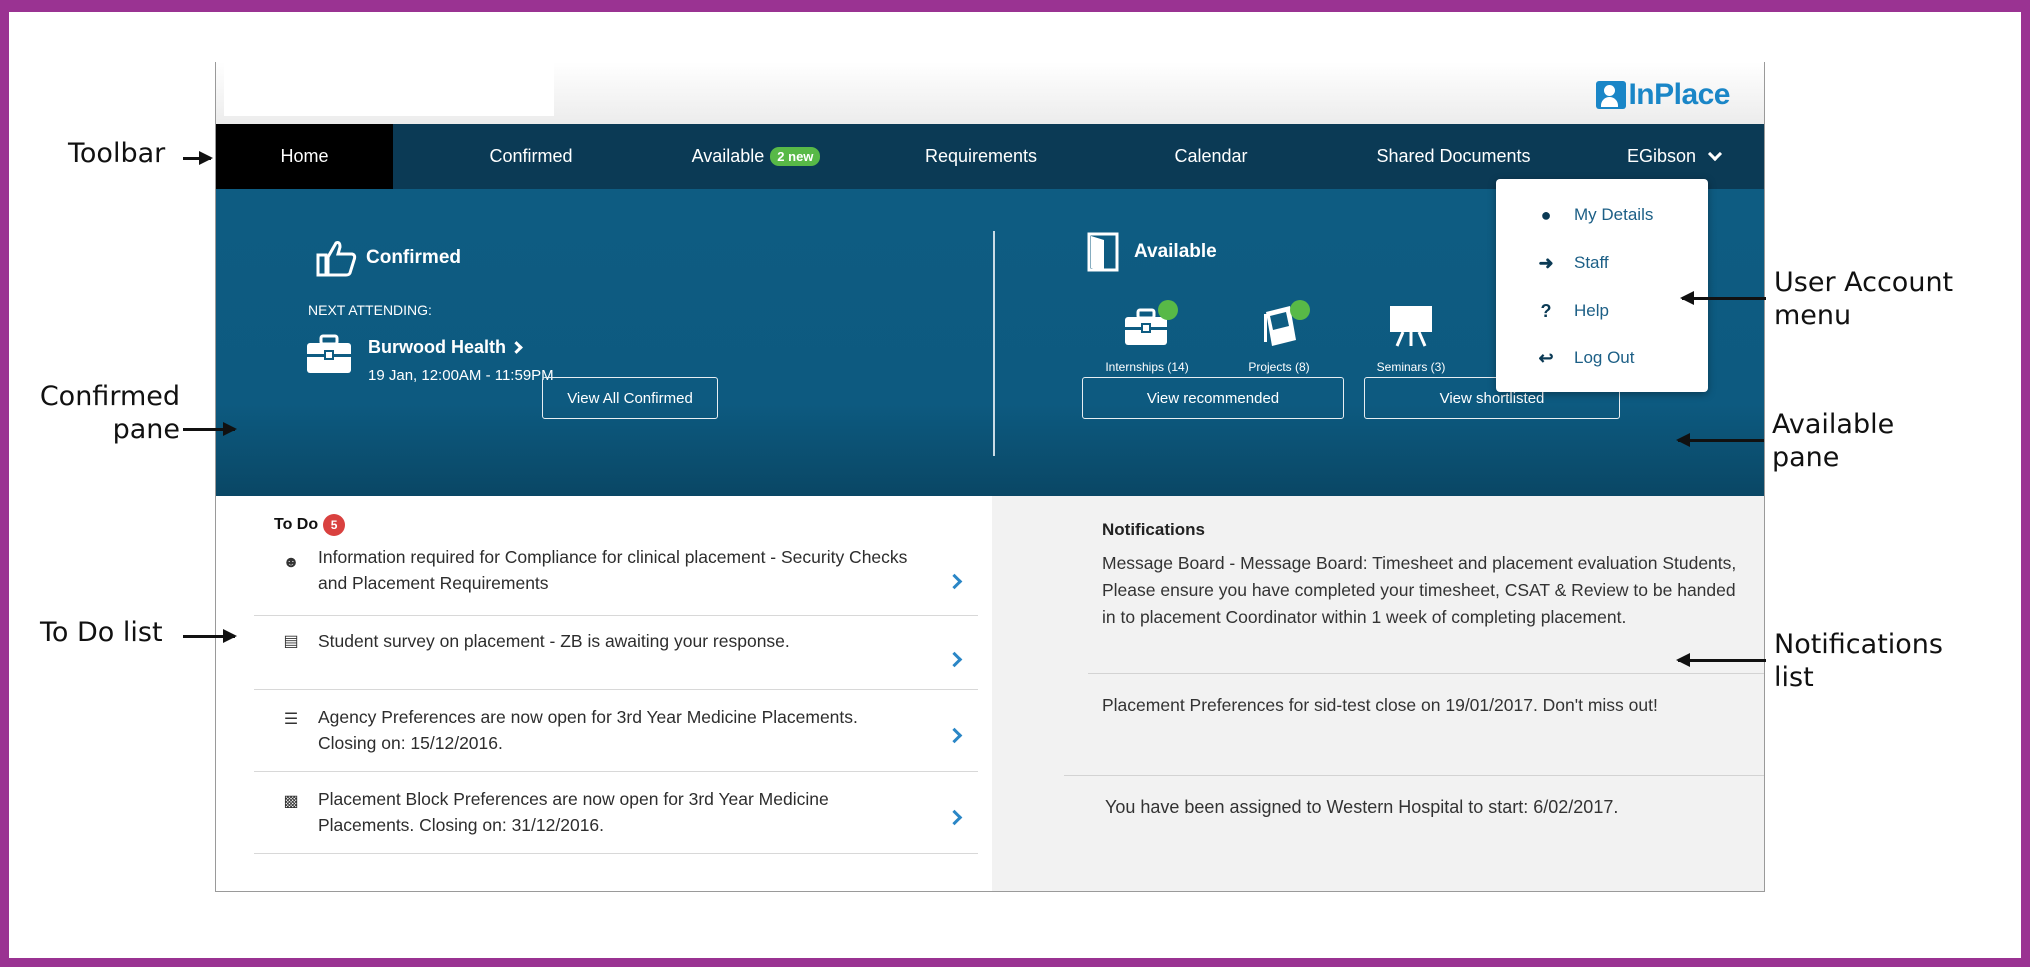  Describe the element at coordinates (329, 353) in the screenshot. I see `briefcase-icon` at that location.